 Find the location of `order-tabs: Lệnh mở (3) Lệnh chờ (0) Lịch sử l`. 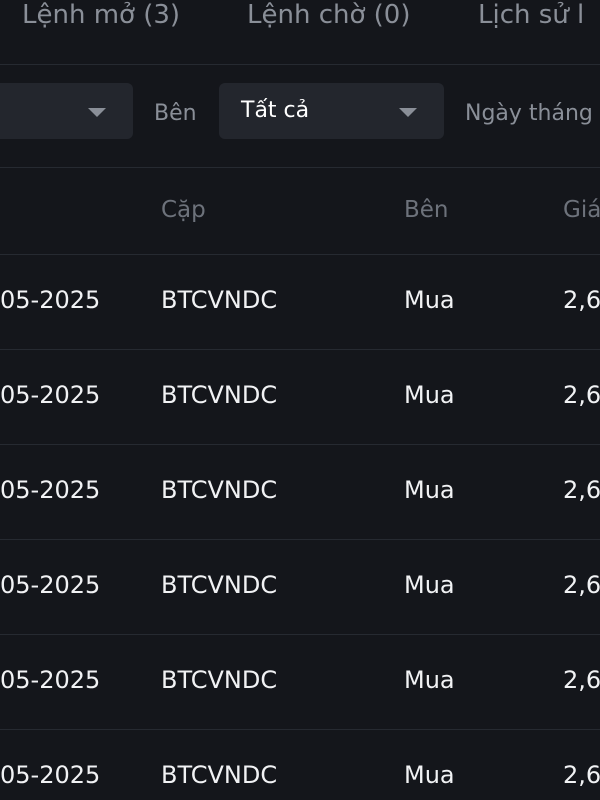

order-tabs: Lệnh mở (3) Lệnh chờ (0) Lịch sử l is located at coordinates (300, 32).